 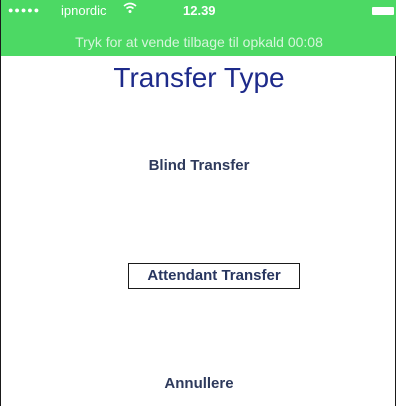 What do you see at coordinates (214, 276) in the screenshot?
I see `attendant-transfer-button: Attendant Transfer` at bounding box center [214, 276].